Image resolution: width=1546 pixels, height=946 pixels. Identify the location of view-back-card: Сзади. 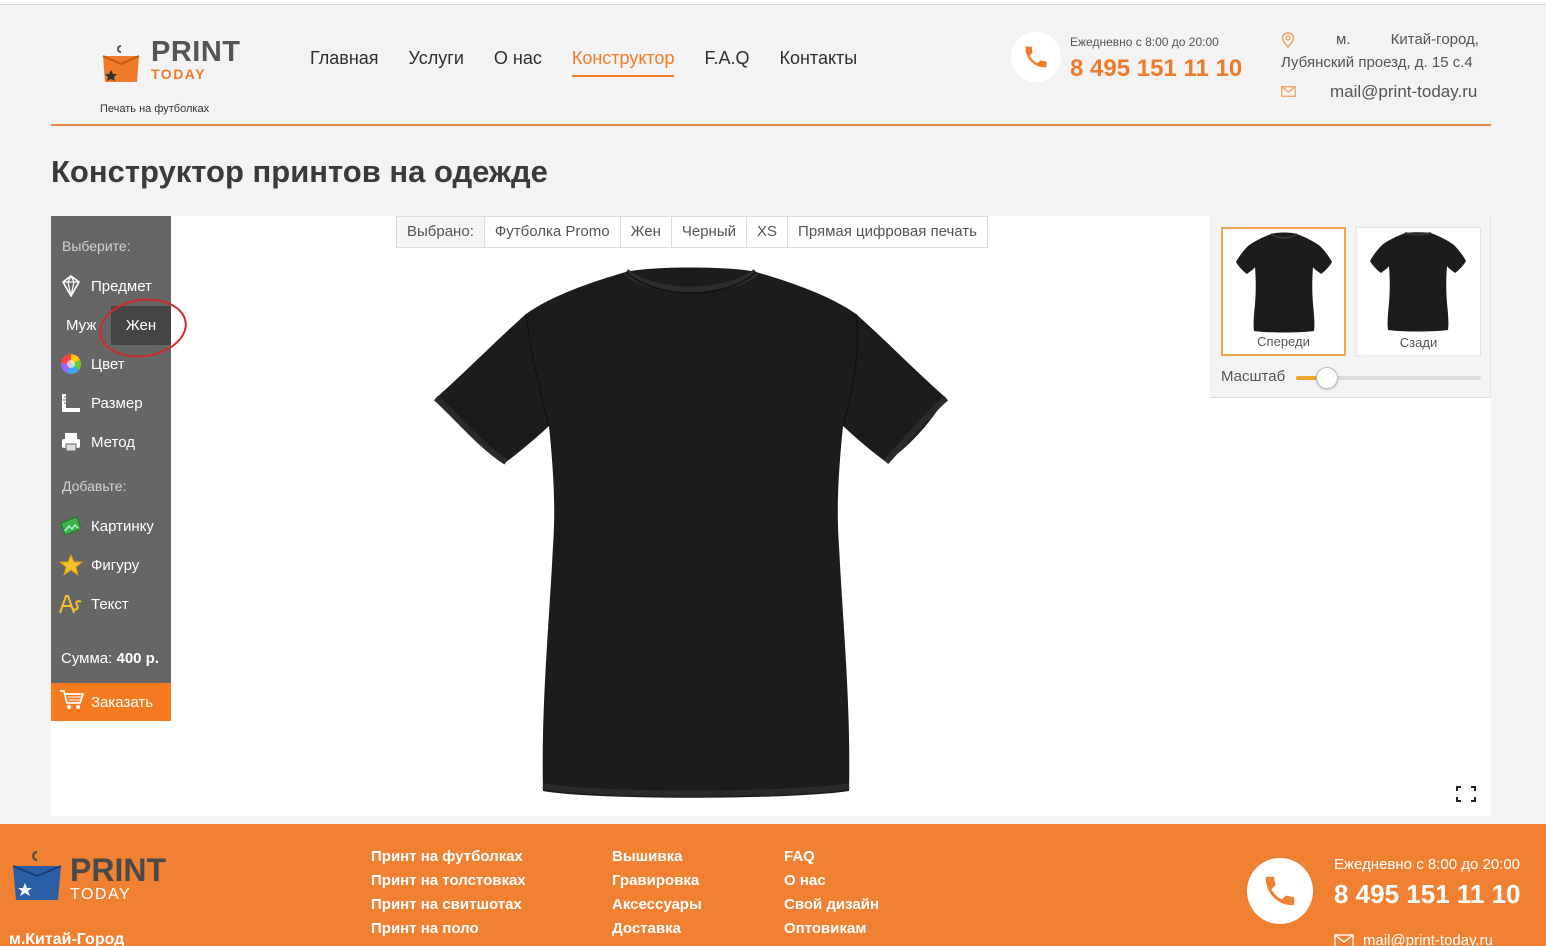
(1418, 291).